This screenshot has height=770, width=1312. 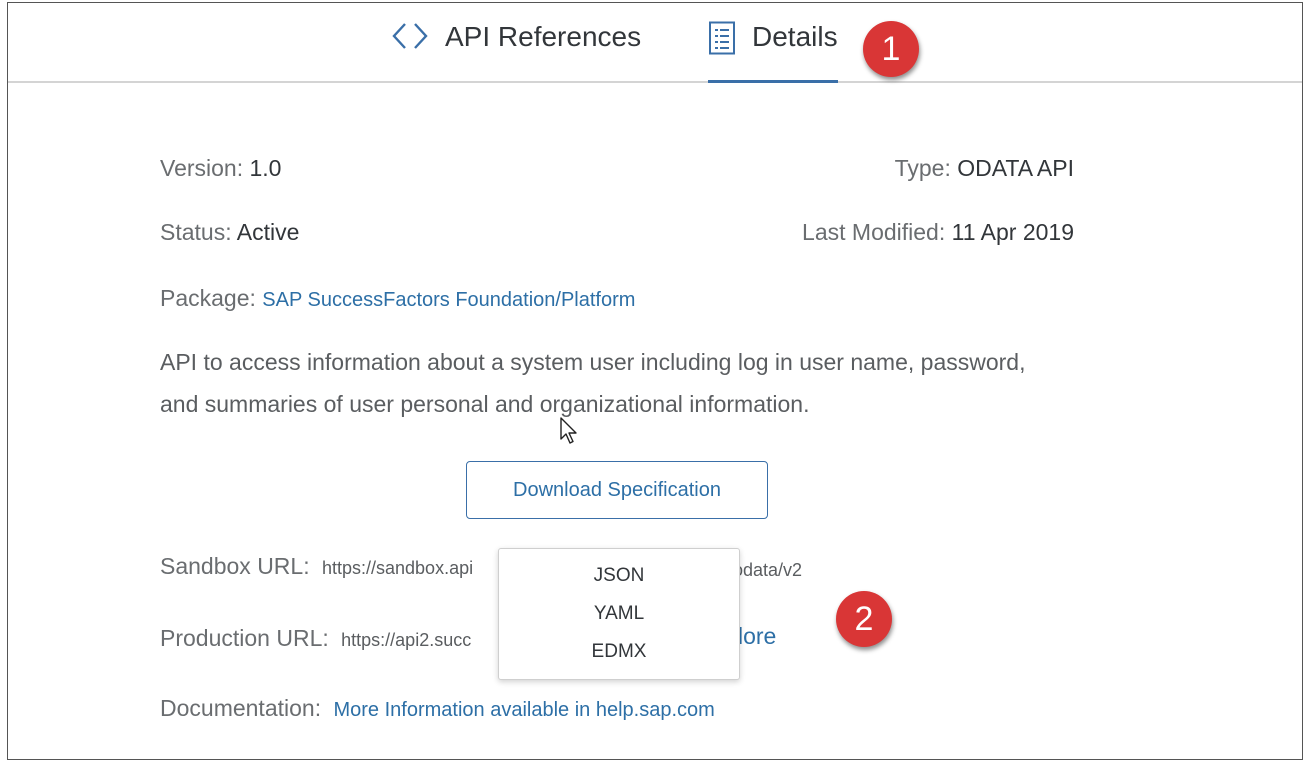 What do you see at coordinates (265, 168) in the screenshot?
I see `version-value: 1.0` at bounding box center [265, 168].